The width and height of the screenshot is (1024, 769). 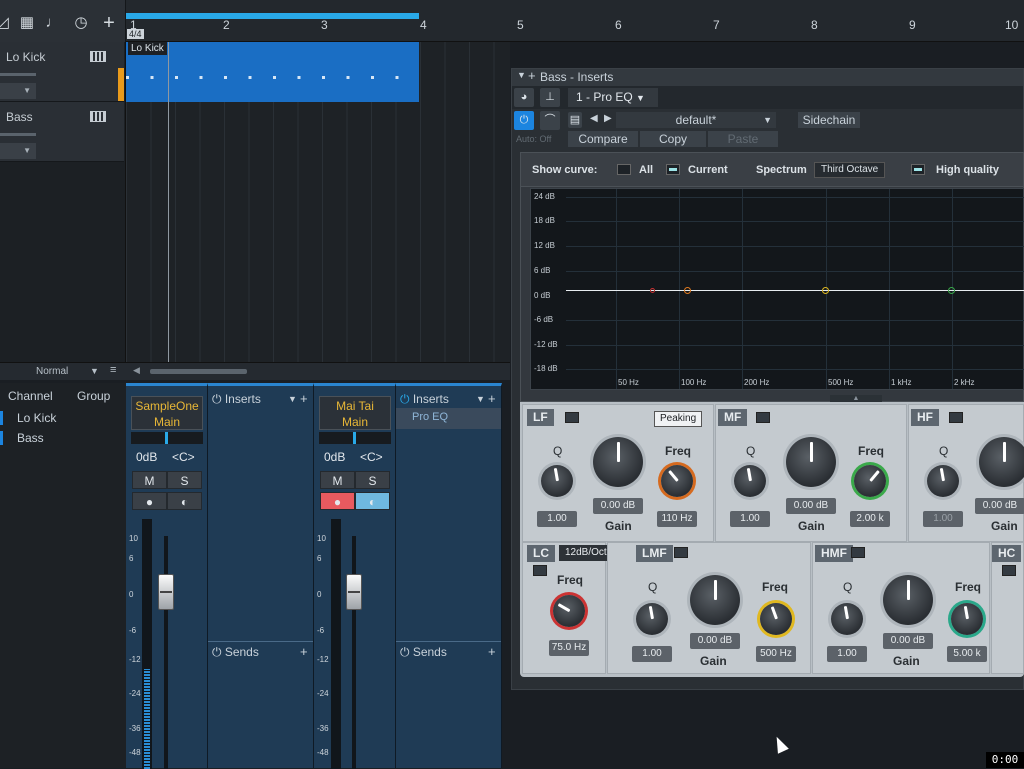 I want to click on channel-name-box: SampleOne Main, so click(x=167, y=413).